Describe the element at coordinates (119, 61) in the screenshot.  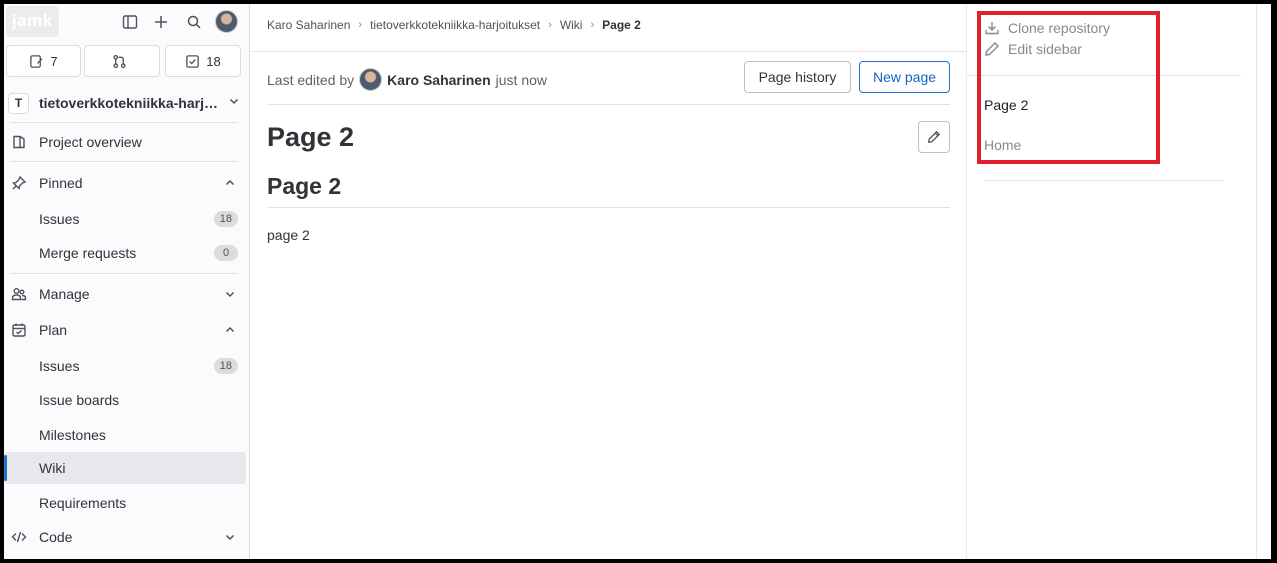
I see `merge-request-icon` at that location.